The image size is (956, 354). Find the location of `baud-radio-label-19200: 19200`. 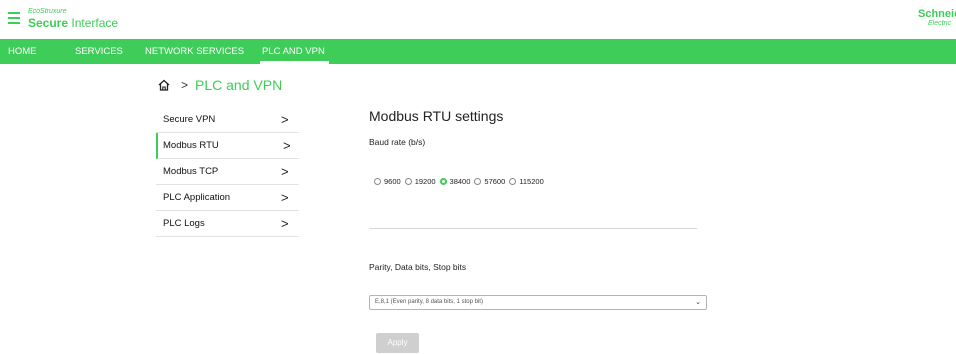

baud-radio-label-19200: 19200 is located at coordinates (425, 181).